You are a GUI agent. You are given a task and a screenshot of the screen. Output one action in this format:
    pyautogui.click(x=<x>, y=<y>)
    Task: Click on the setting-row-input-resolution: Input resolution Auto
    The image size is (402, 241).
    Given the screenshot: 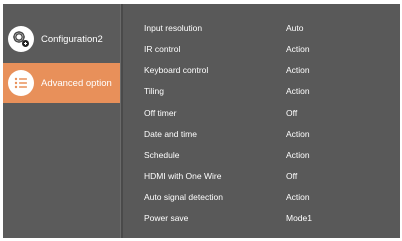 What is the action you would take?
    pyautogui.click(x=261, y=27)
    